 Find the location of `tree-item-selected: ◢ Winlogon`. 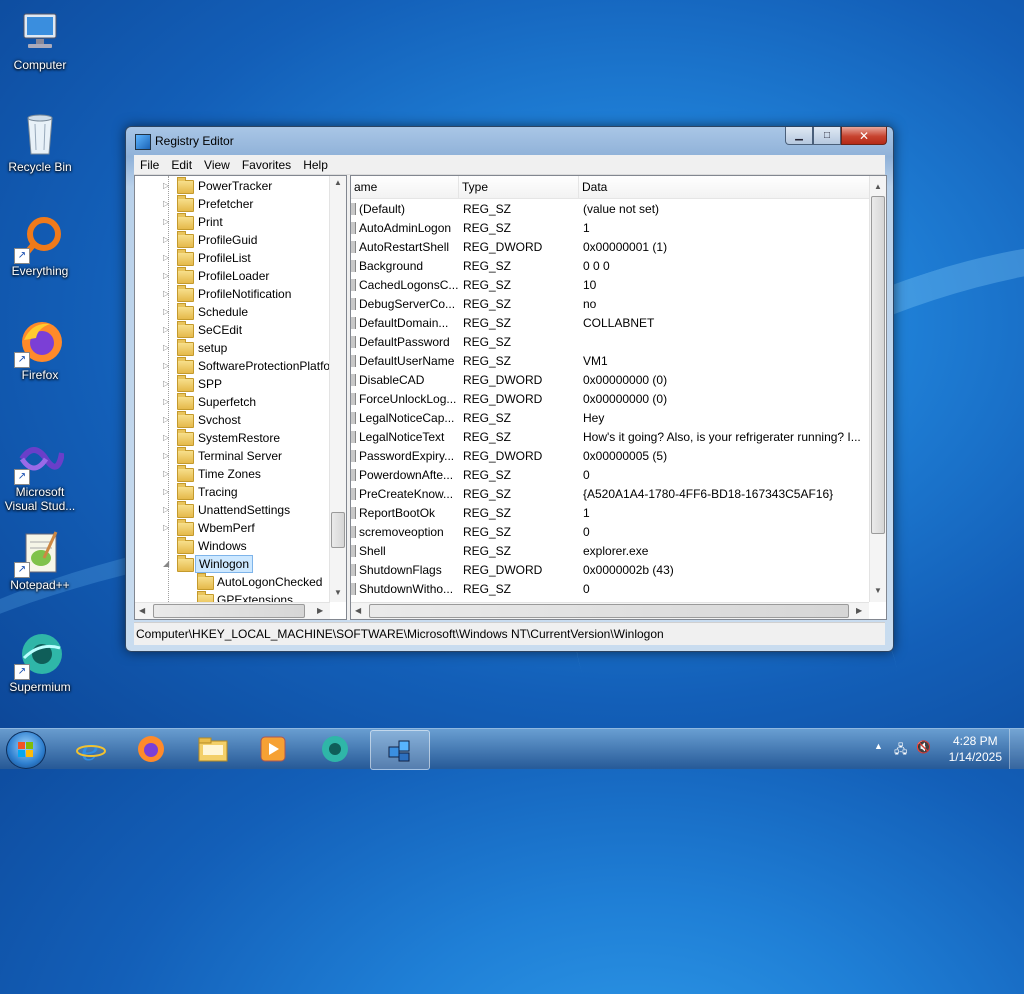

tree-item-selected: ◢ Winlogon is located at coordinates (233, 564).